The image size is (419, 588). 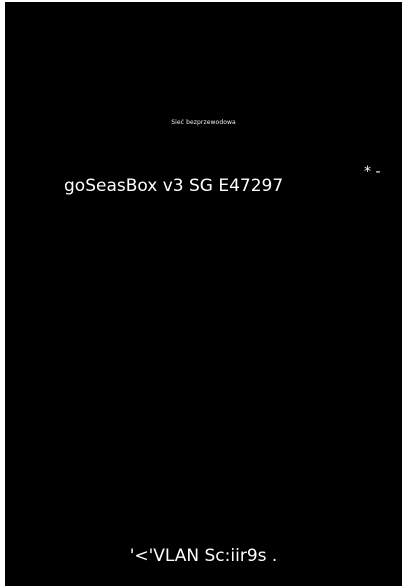 What do you see at coordinates (372, 172) in the screenshot?
I see `wifi-status-indicator: * -` at bounding box center [372, 172].